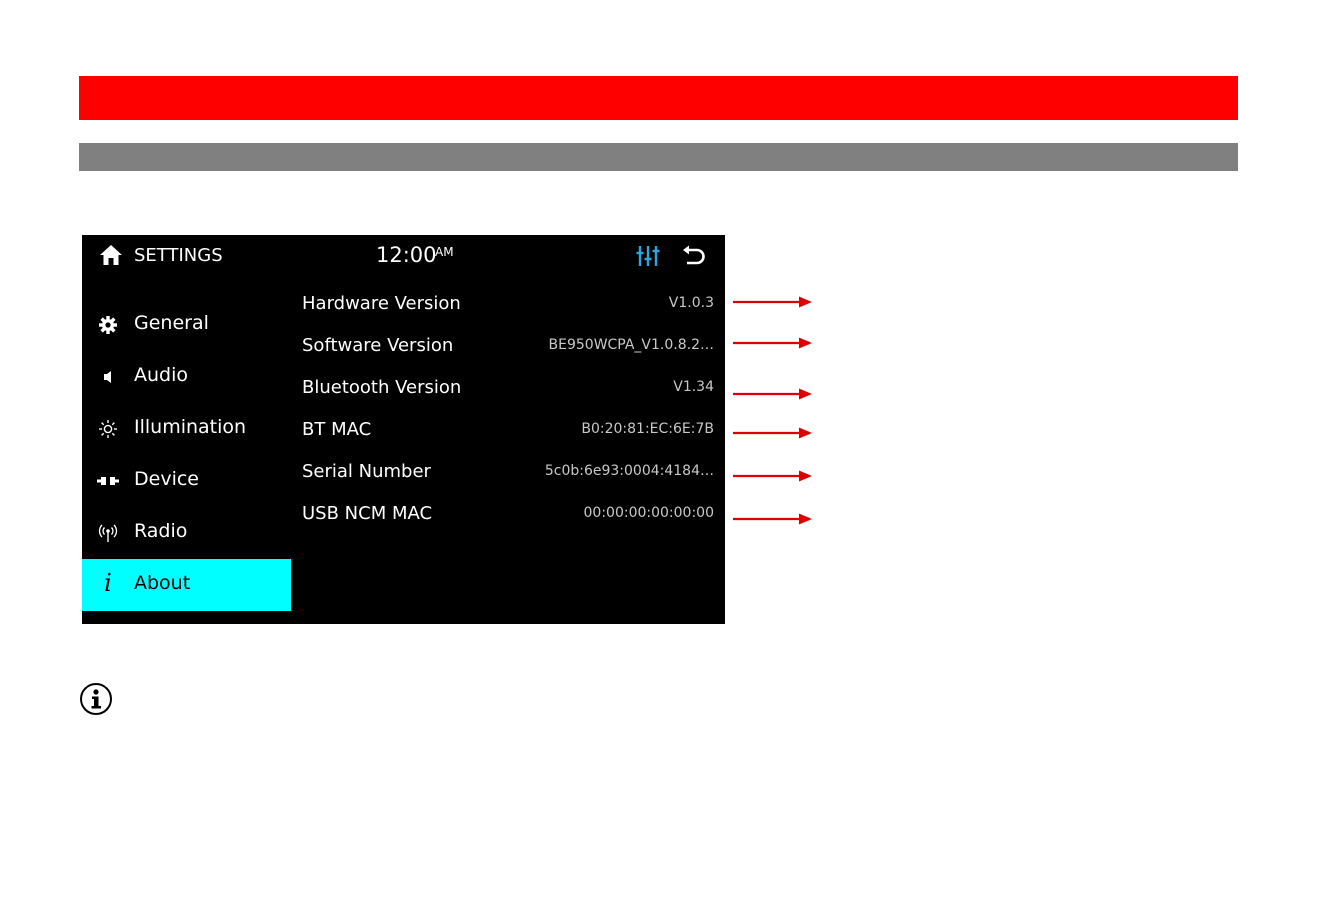 The height and width of the screenshot is (914, 1324). Describe the element at coordinates (337, 429) in the screenshot. I see `row-label: BT MAC` at that location.